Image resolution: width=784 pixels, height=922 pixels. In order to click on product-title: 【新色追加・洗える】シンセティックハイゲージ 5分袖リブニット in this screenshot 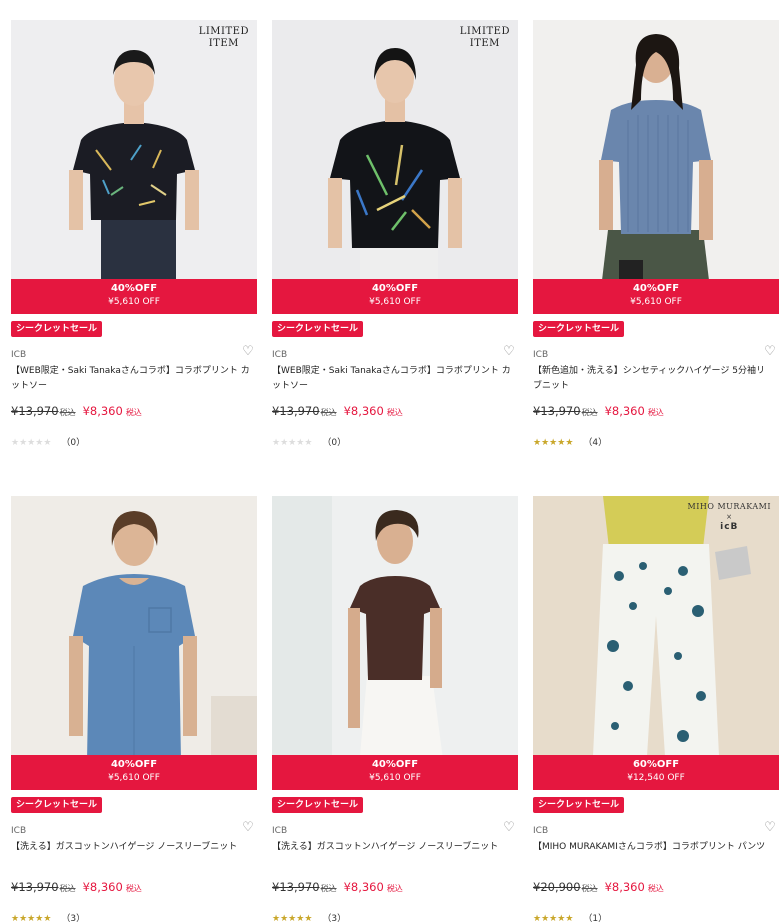, I will do `click(653, 379)`.